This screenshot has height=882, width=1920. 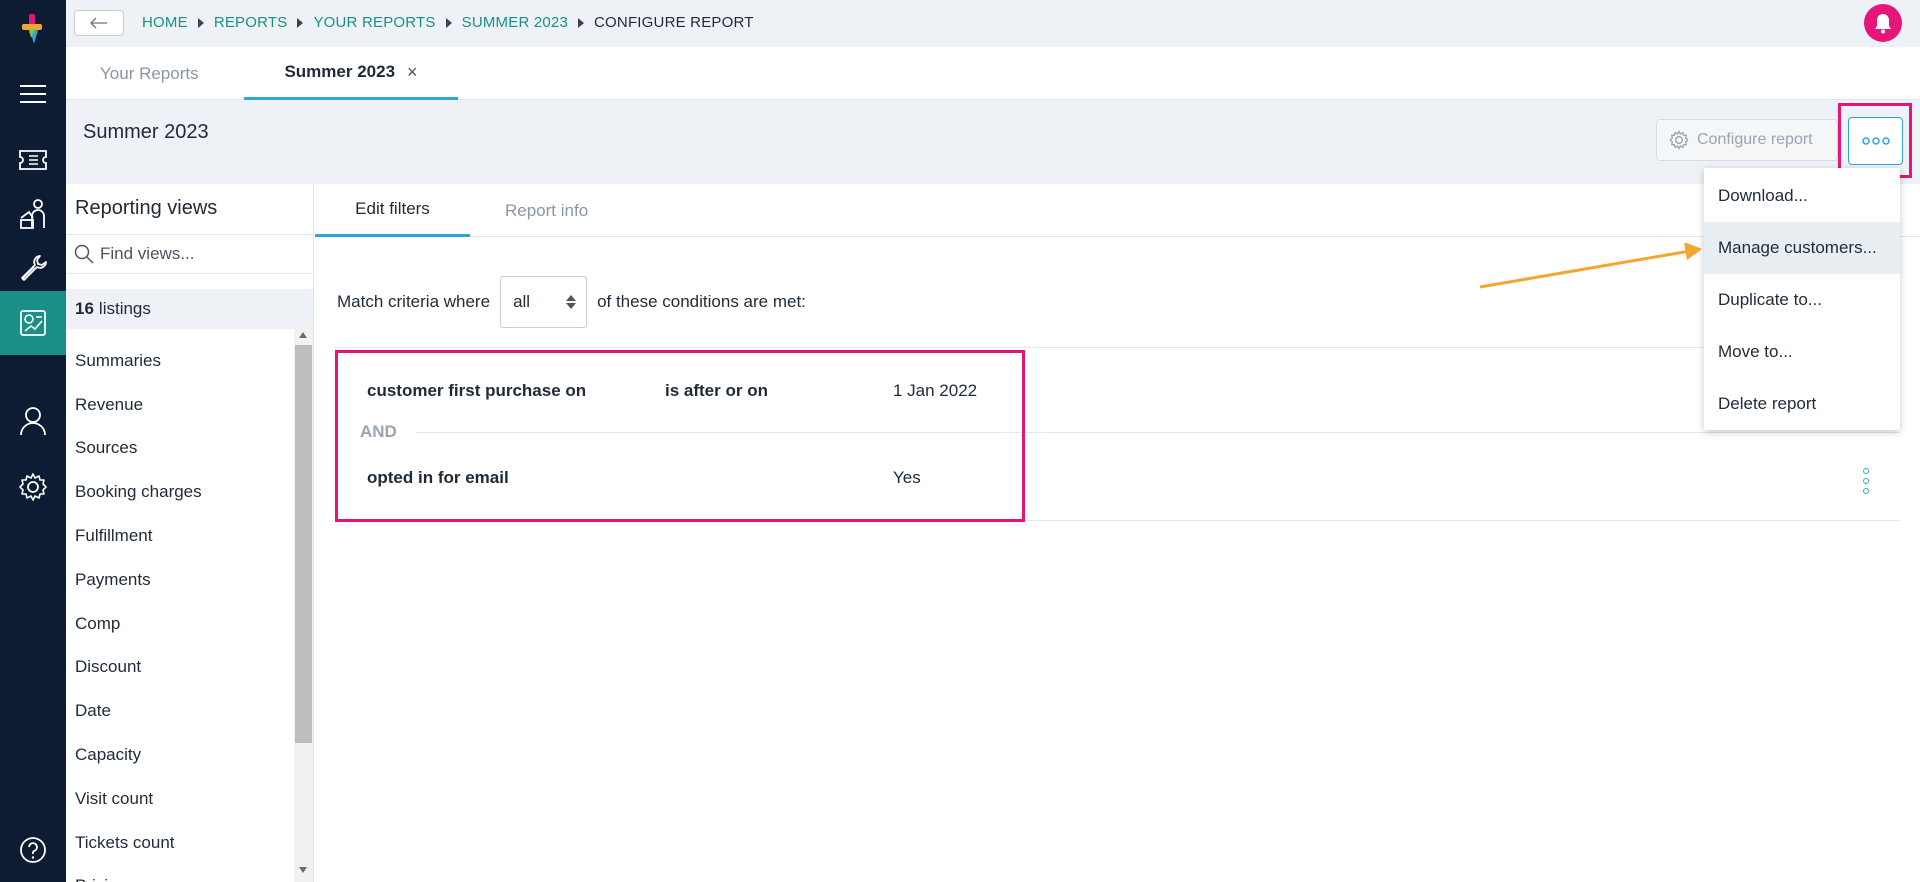 I want to click on view-search, so click(x=189, y=254).